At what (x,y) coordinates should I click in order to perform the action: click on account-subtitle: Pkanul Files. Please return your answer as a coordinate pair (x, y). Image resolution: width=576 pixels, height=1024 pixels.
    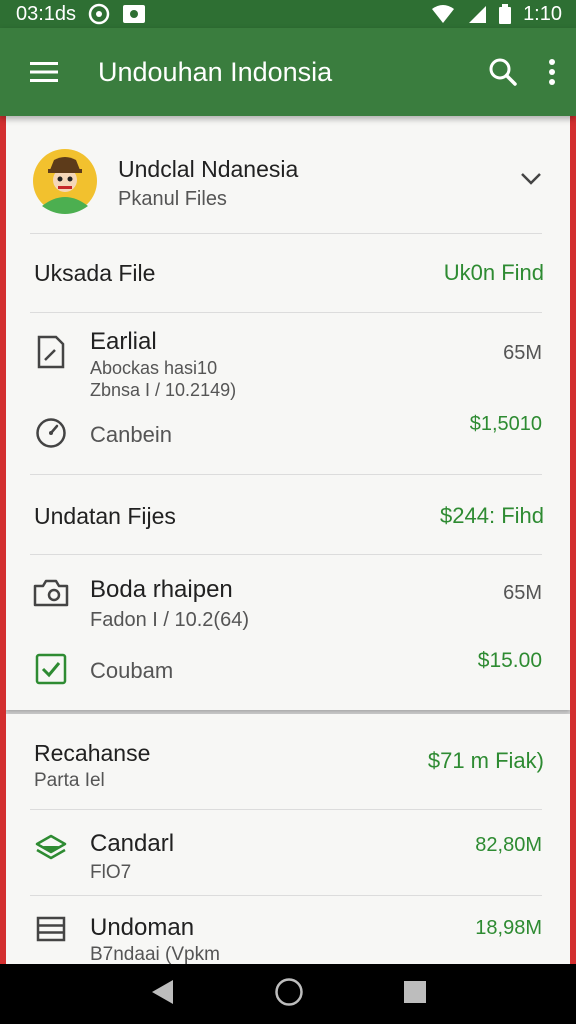
    Looking at the image, I should click on (172, 199).